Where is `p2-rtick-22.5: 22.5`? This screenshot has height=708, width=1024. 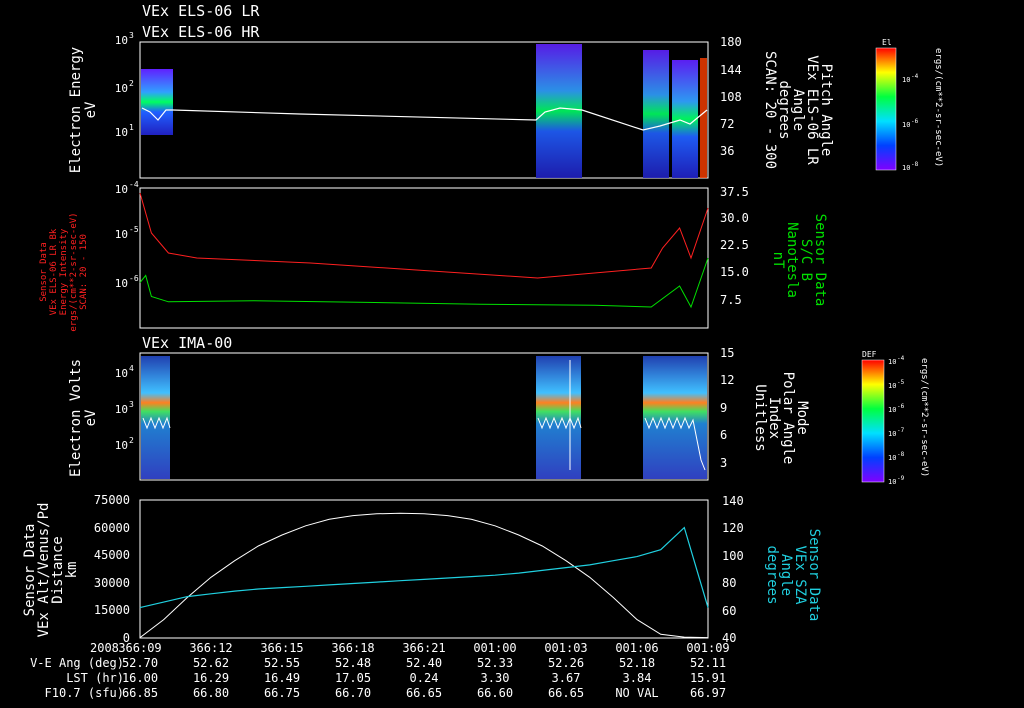
p2-rtick-22.5: 22.5 is located at coordinates (734, 245).